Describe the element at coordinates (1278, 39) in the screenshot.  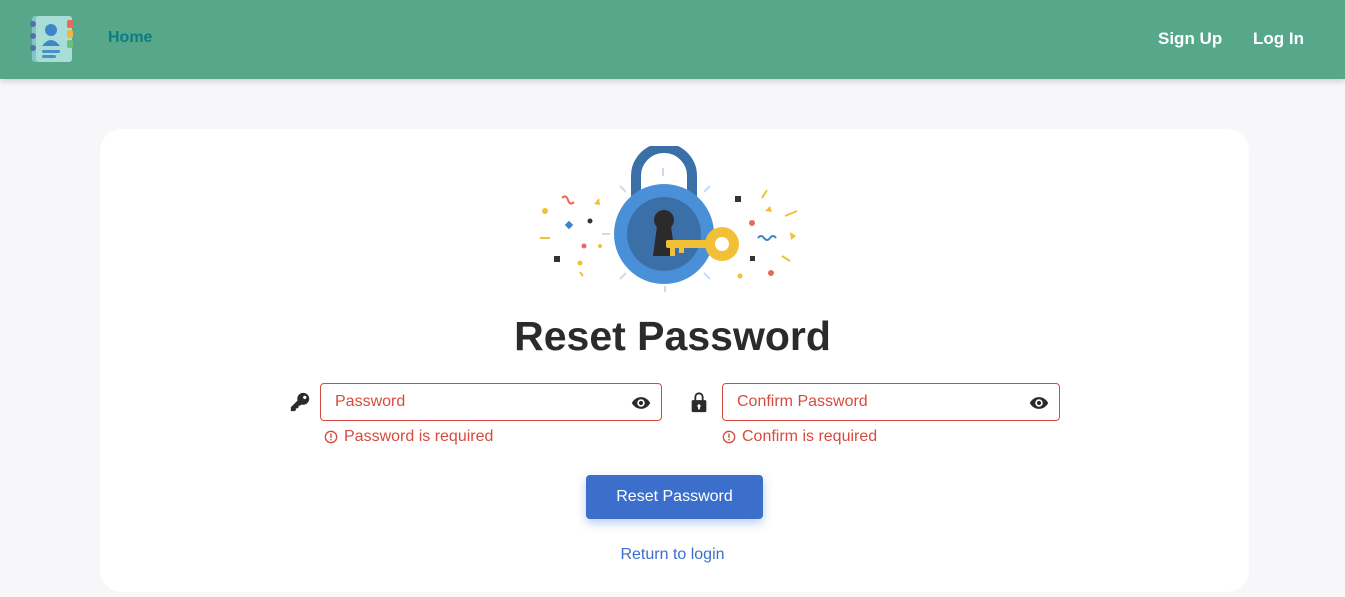
I see `nav-login-link: Log In` at that location.